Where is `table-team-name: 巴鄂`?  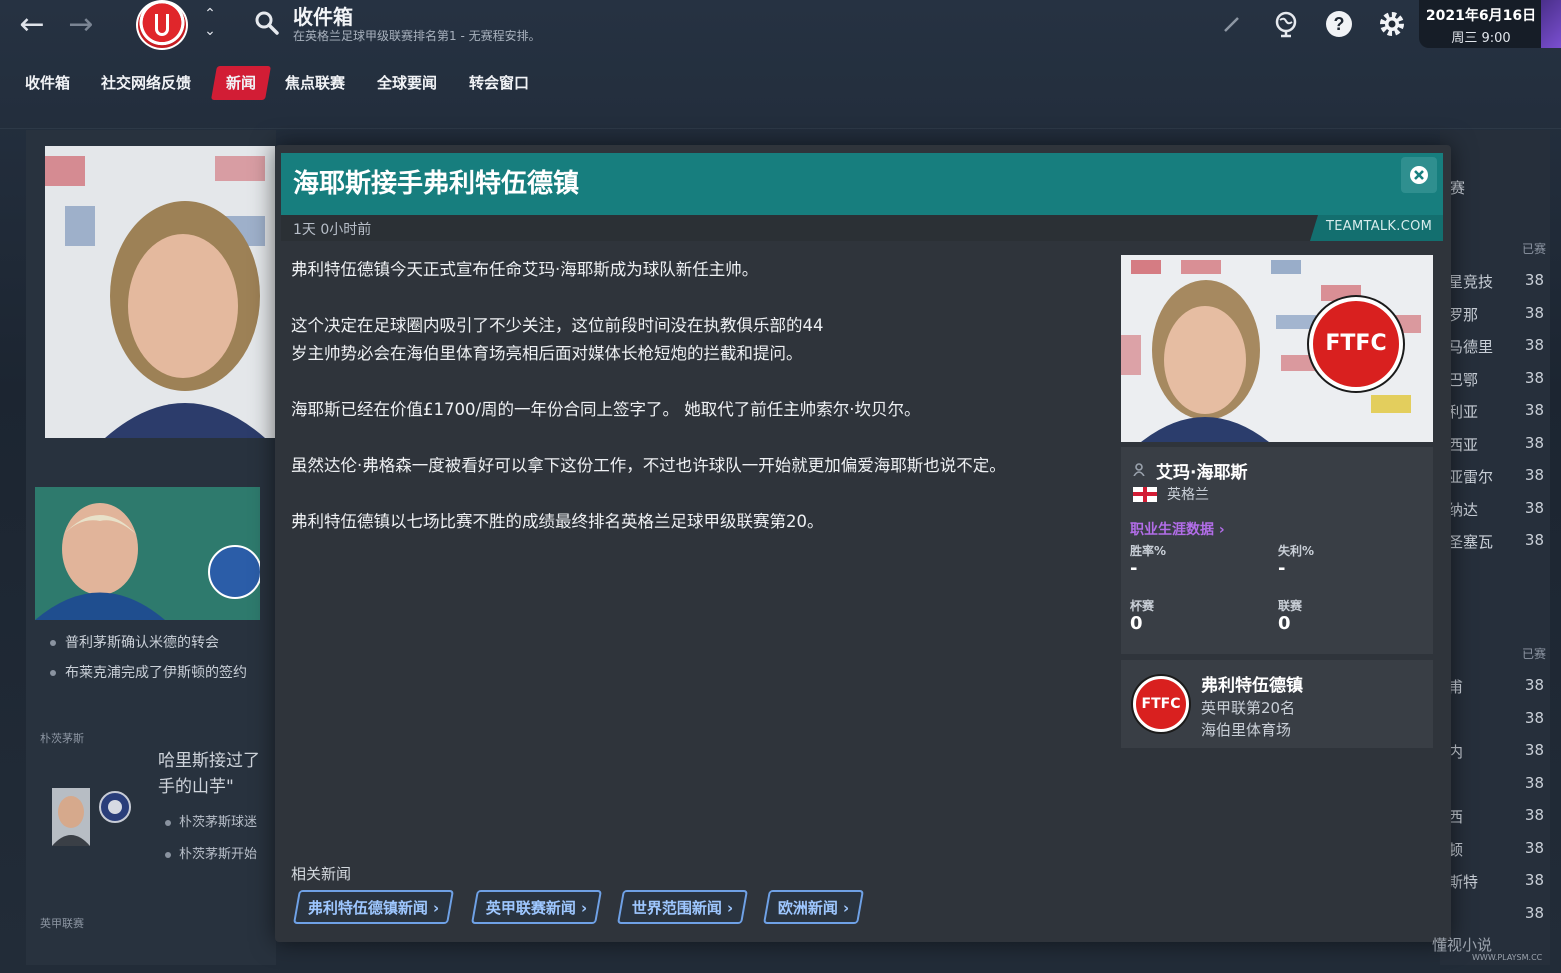
table-team-name: 巴鄂 is located at coordinates (1463, 379).